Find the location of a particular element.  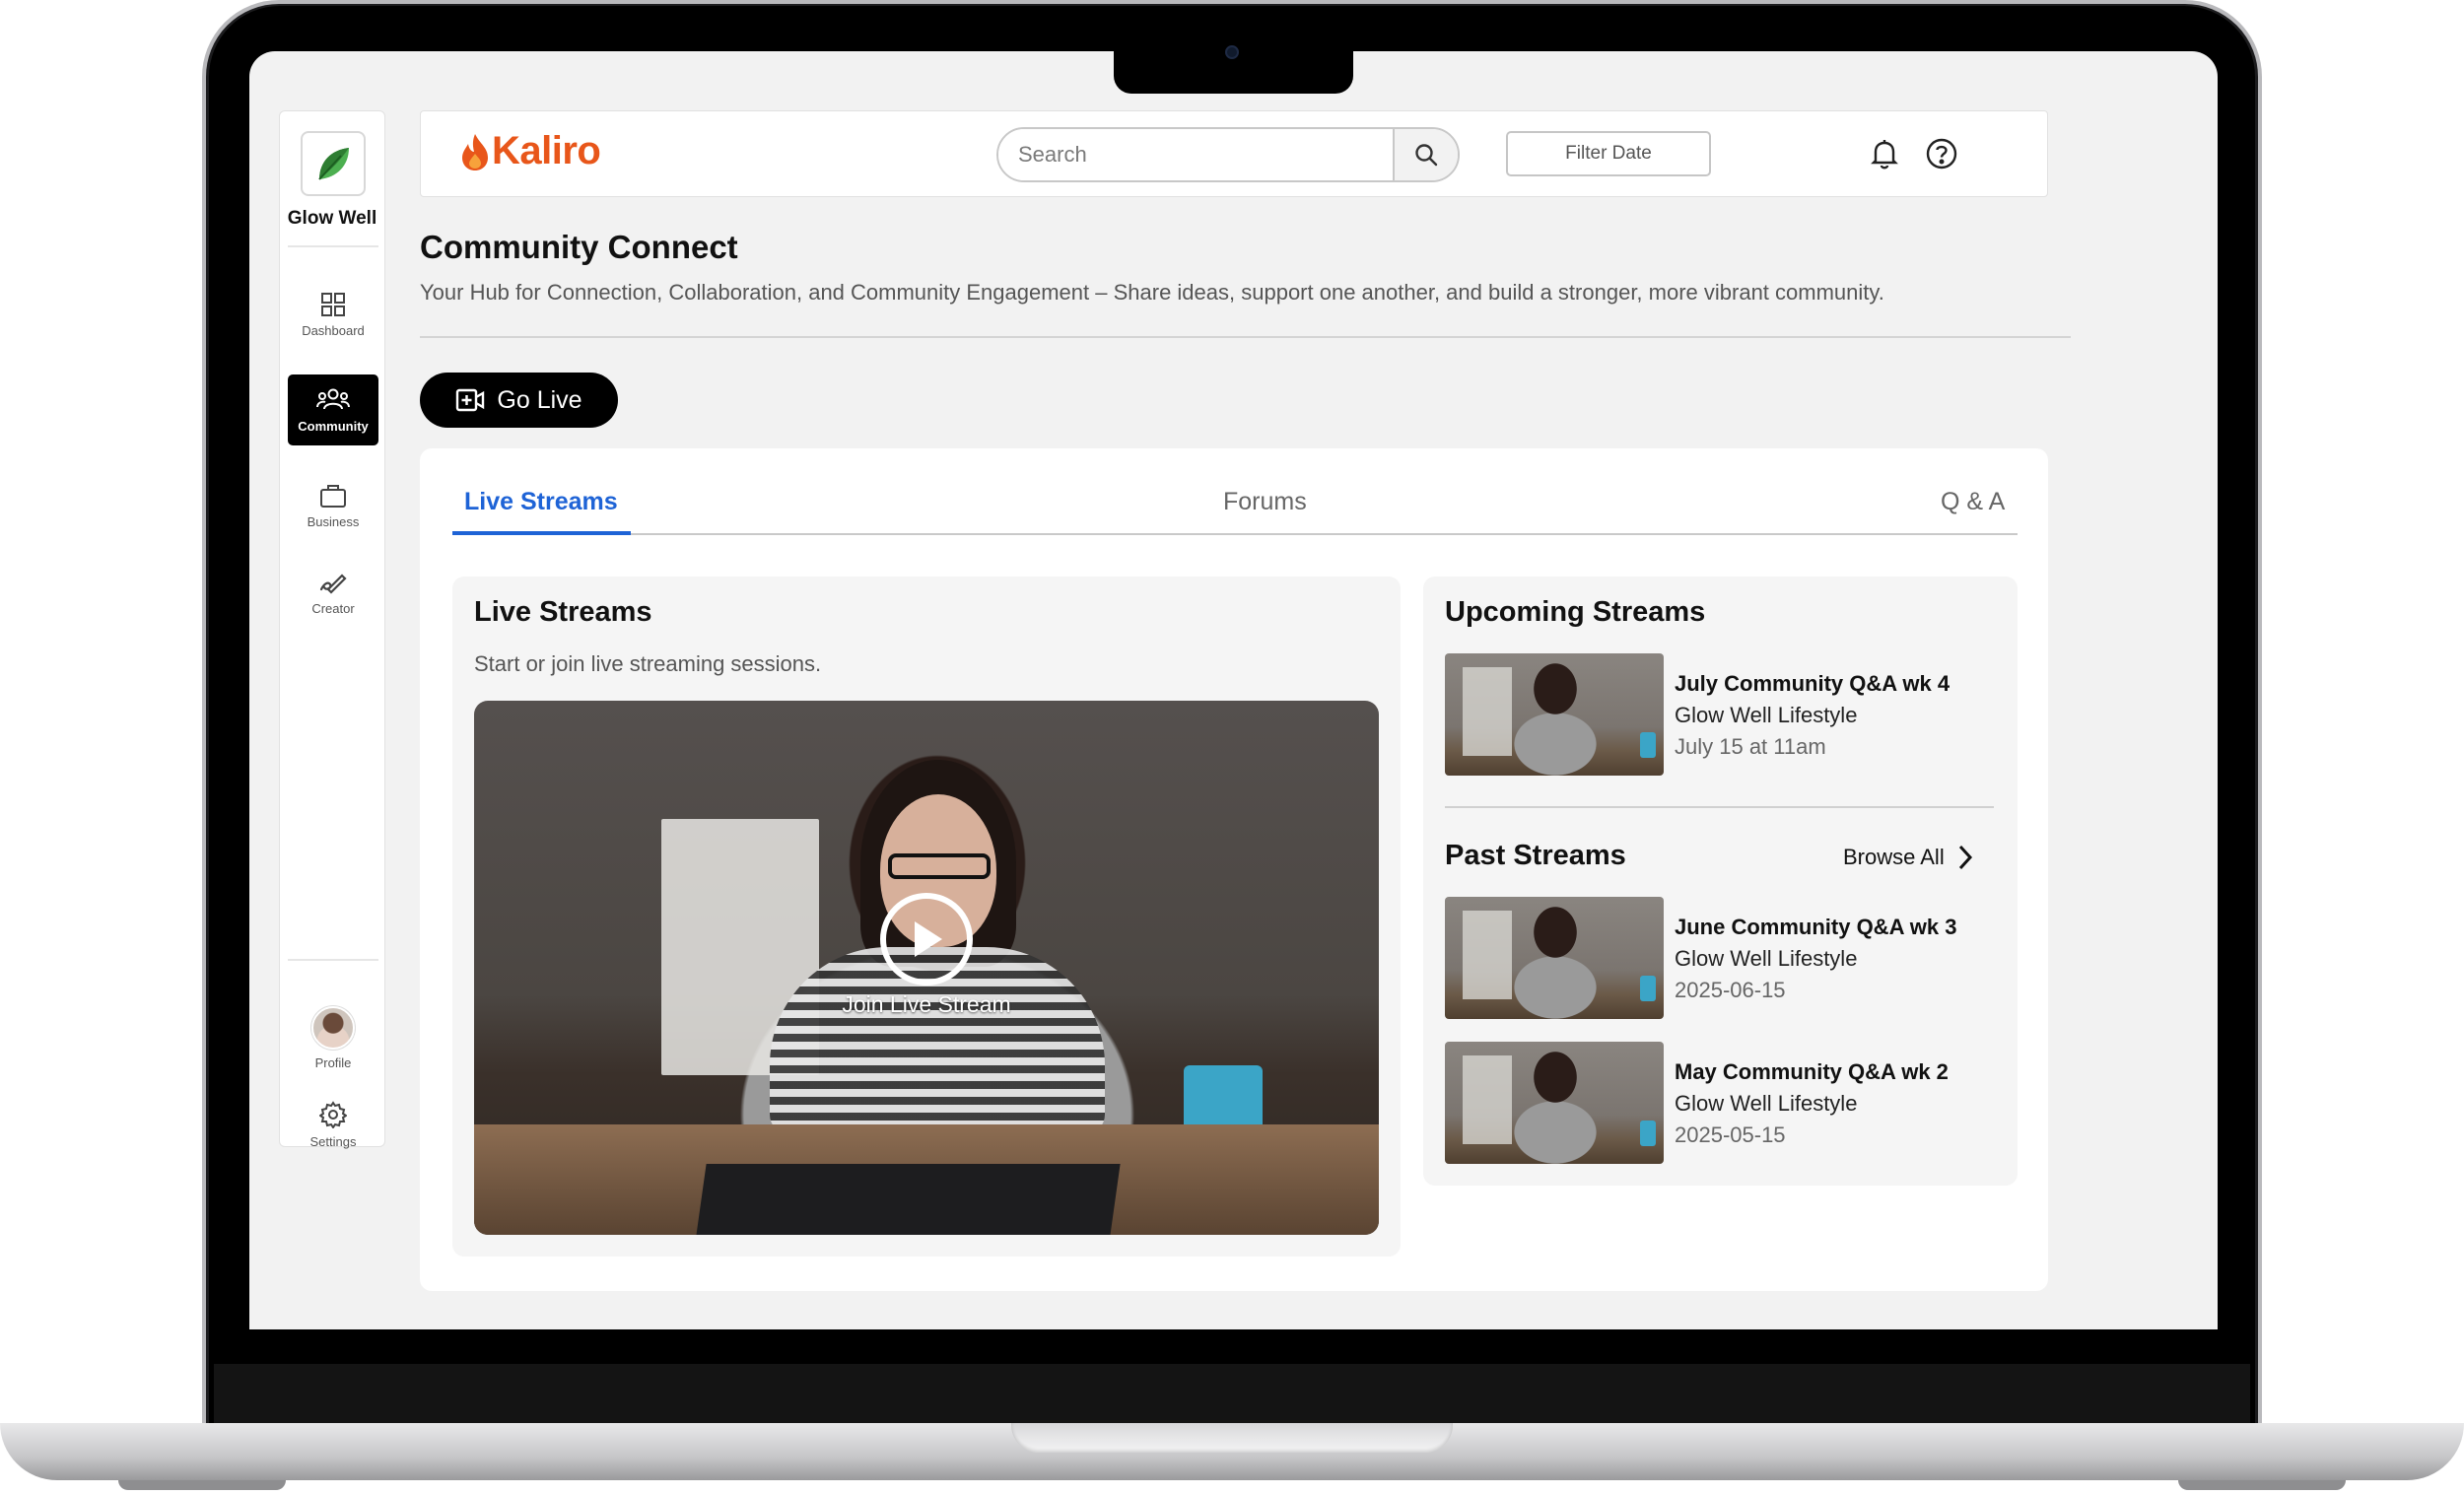

play-button is located at coordinates (926, 939).